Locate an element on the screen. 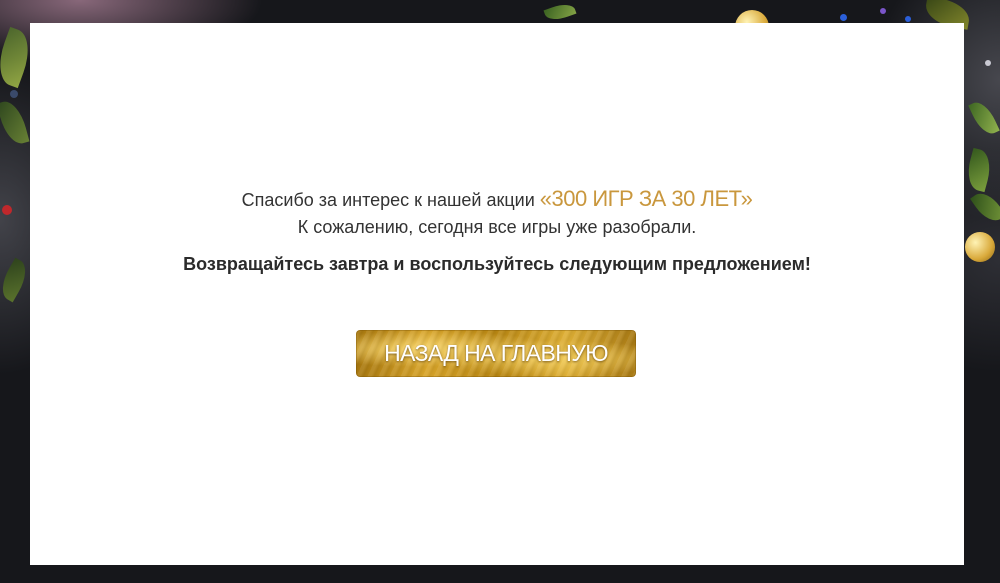 This screenshot has height=583, width=1000. thanks-text: Спасибо за интерес к нашей акции is located at coordinates (390, 200).